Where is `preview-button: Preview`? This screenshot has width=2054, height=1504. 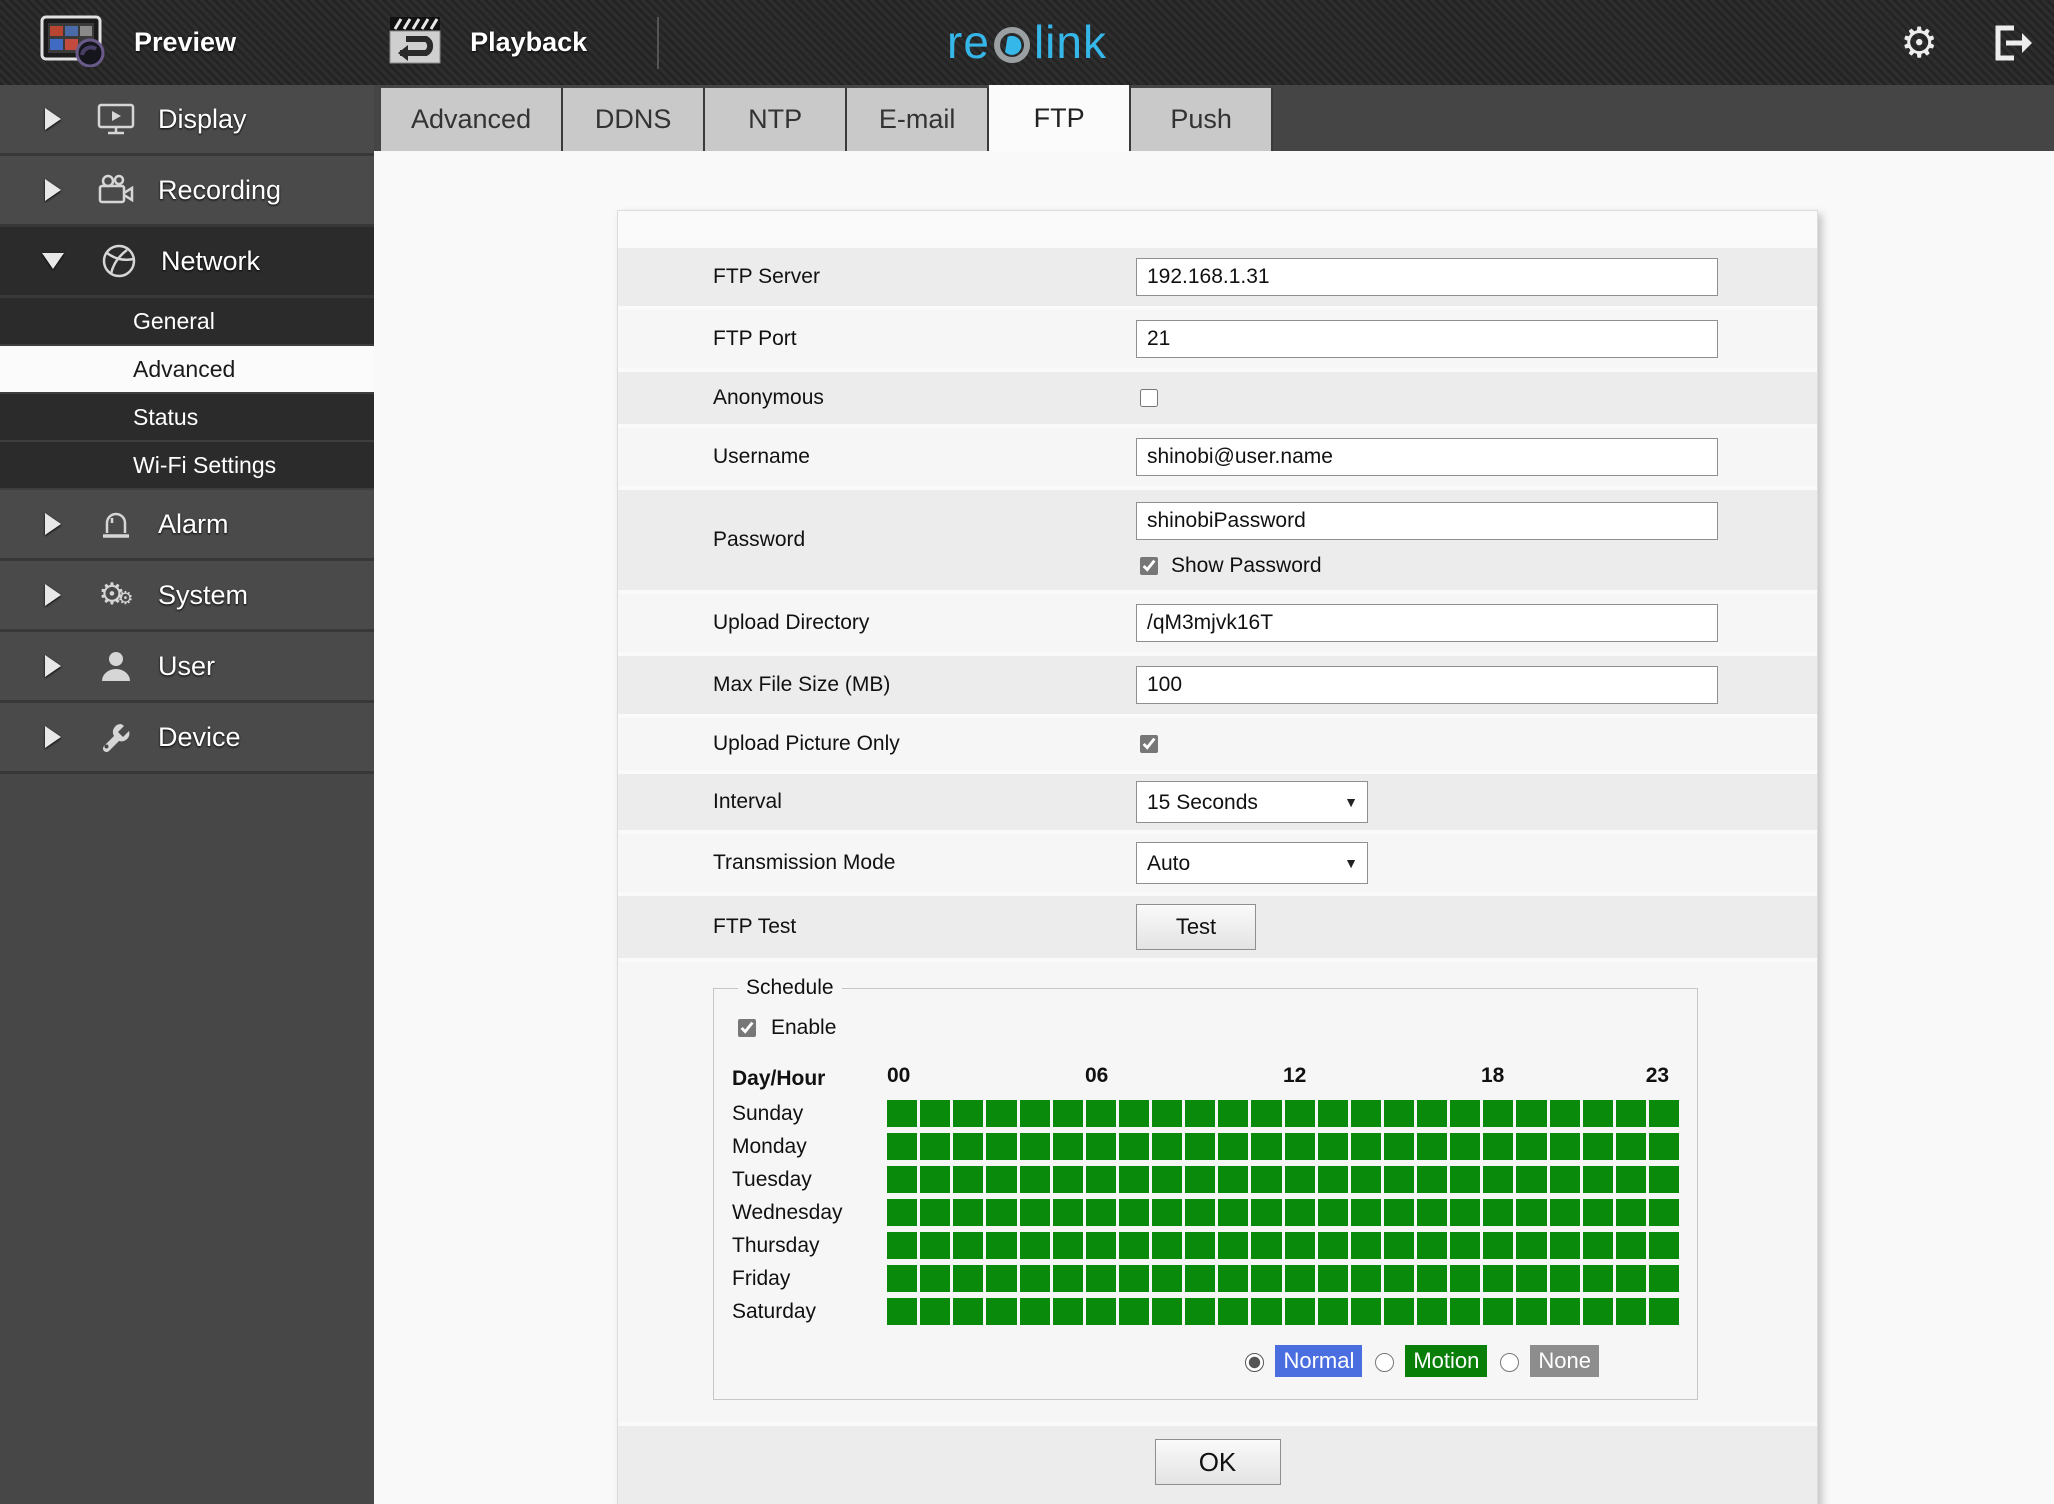 preview-button: Preview is located at coordinates (138, 42).